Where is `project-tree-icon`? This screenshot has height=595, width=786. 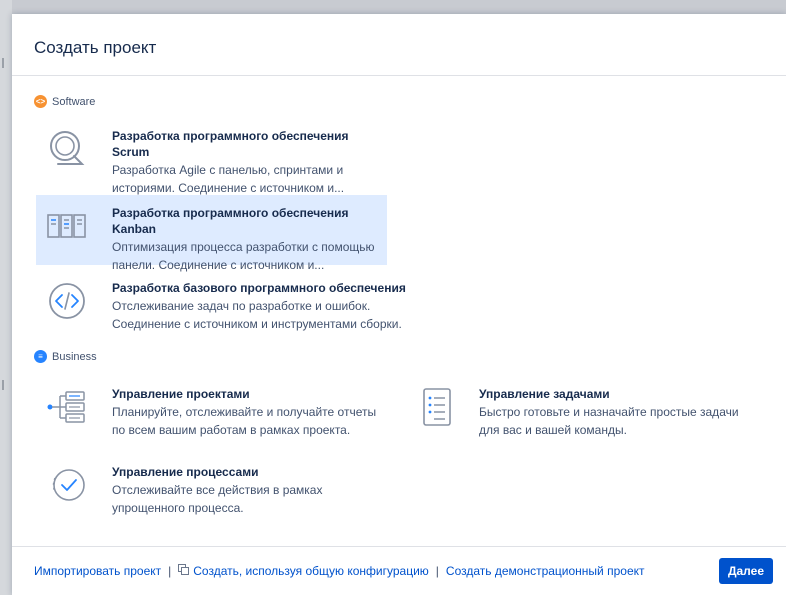 project-tree-icon is located at coordinates (67, 407).